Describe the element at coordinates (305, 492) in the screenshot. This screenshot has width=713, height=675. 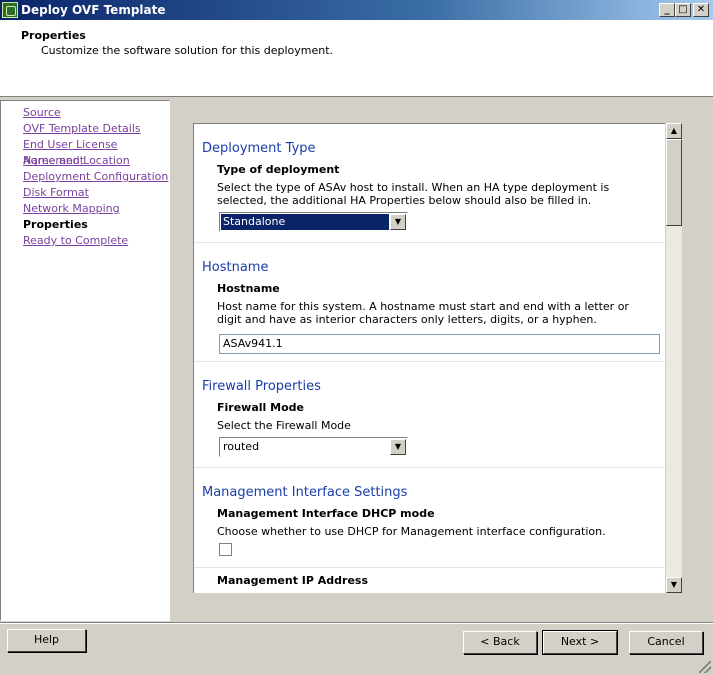
I see `section-title-management-interface: Management Interface Settings` at that location.